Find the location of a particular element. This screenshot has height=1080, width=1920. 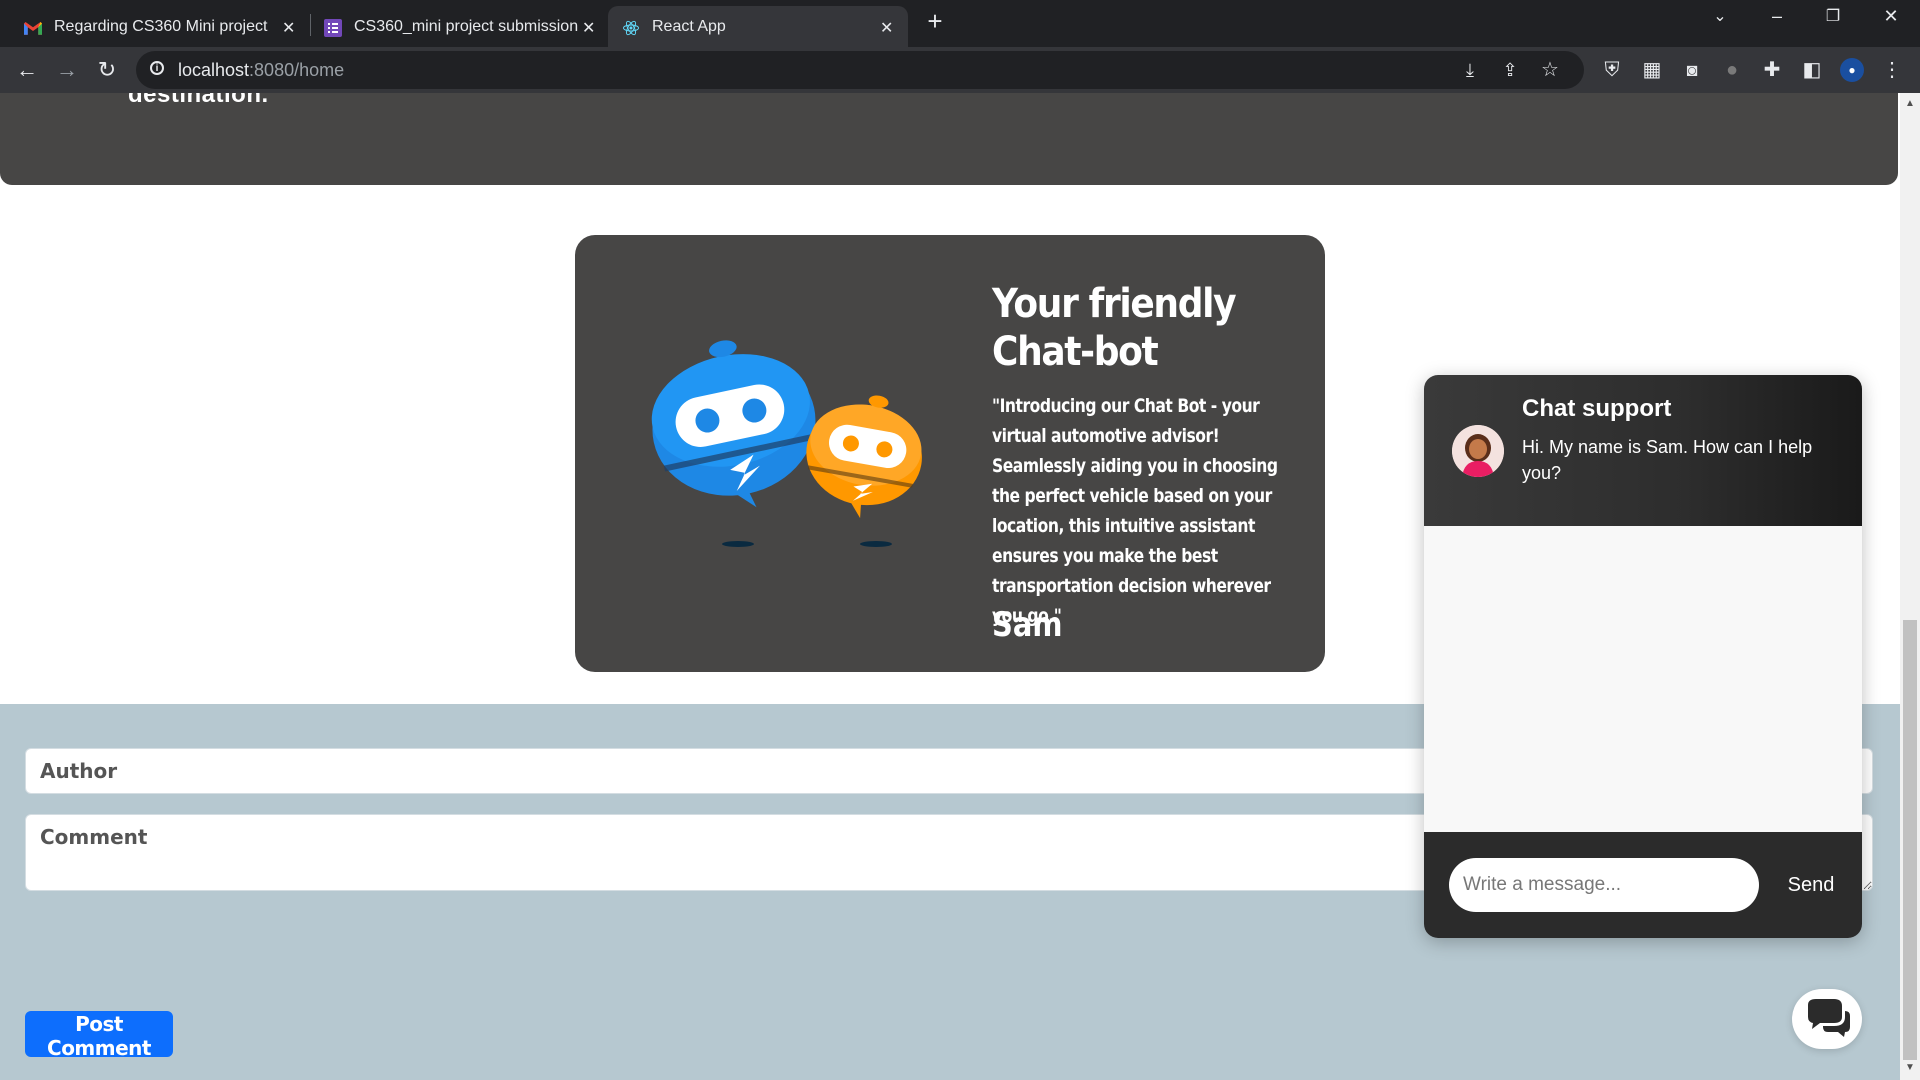

chat-greeting: Hi. My name is Sam. How can I help you? is located at coordinates (1667, 460).